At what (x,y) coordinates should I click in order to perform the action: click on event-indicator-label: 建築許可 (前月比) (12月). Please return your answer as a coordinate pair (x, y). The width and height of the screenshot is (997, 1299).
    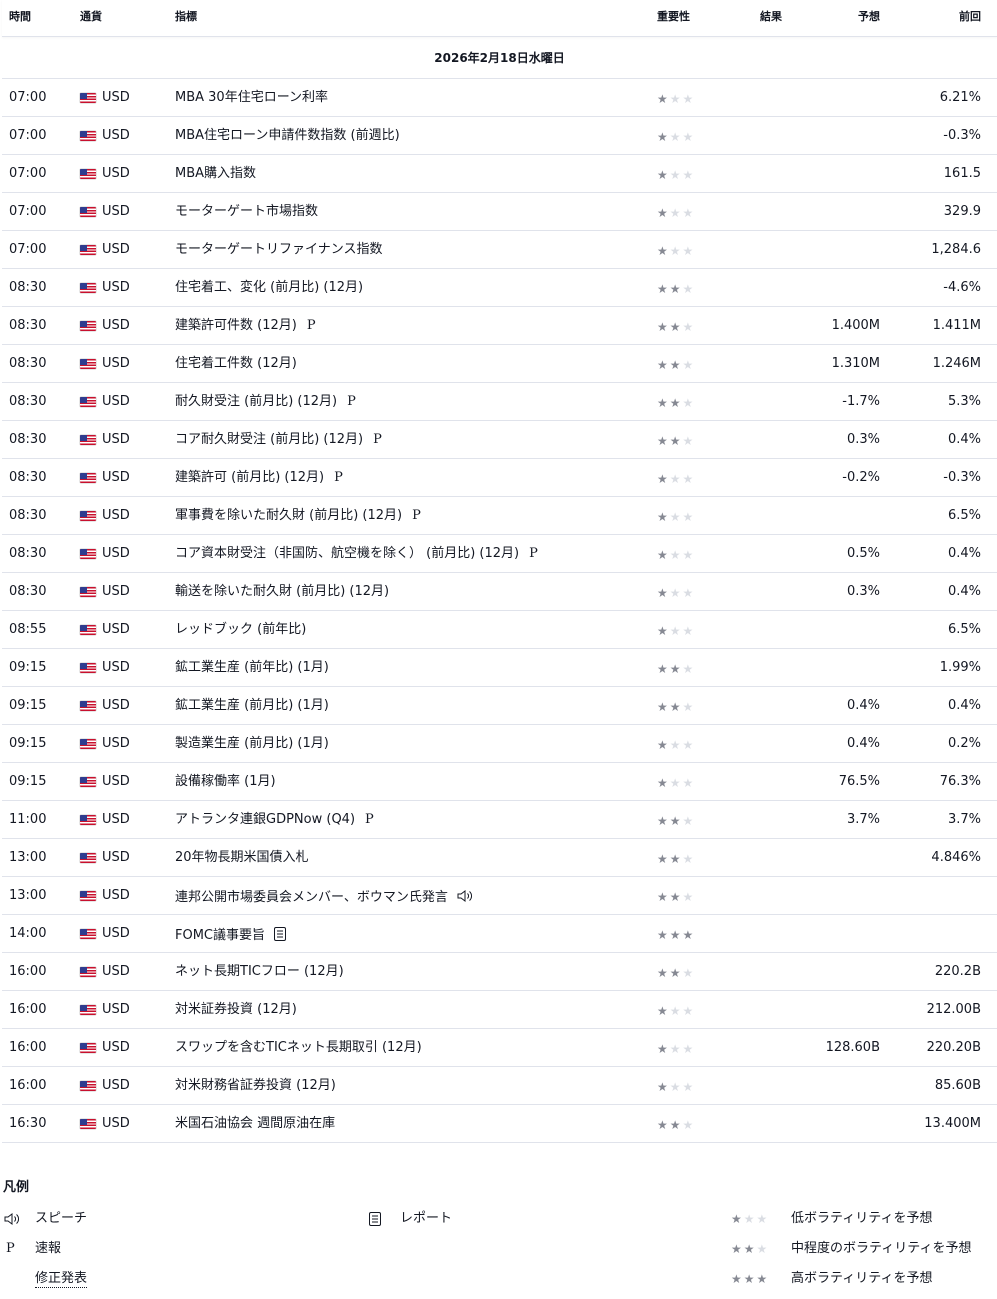
    Looking at the image, I should click on (249, 477).